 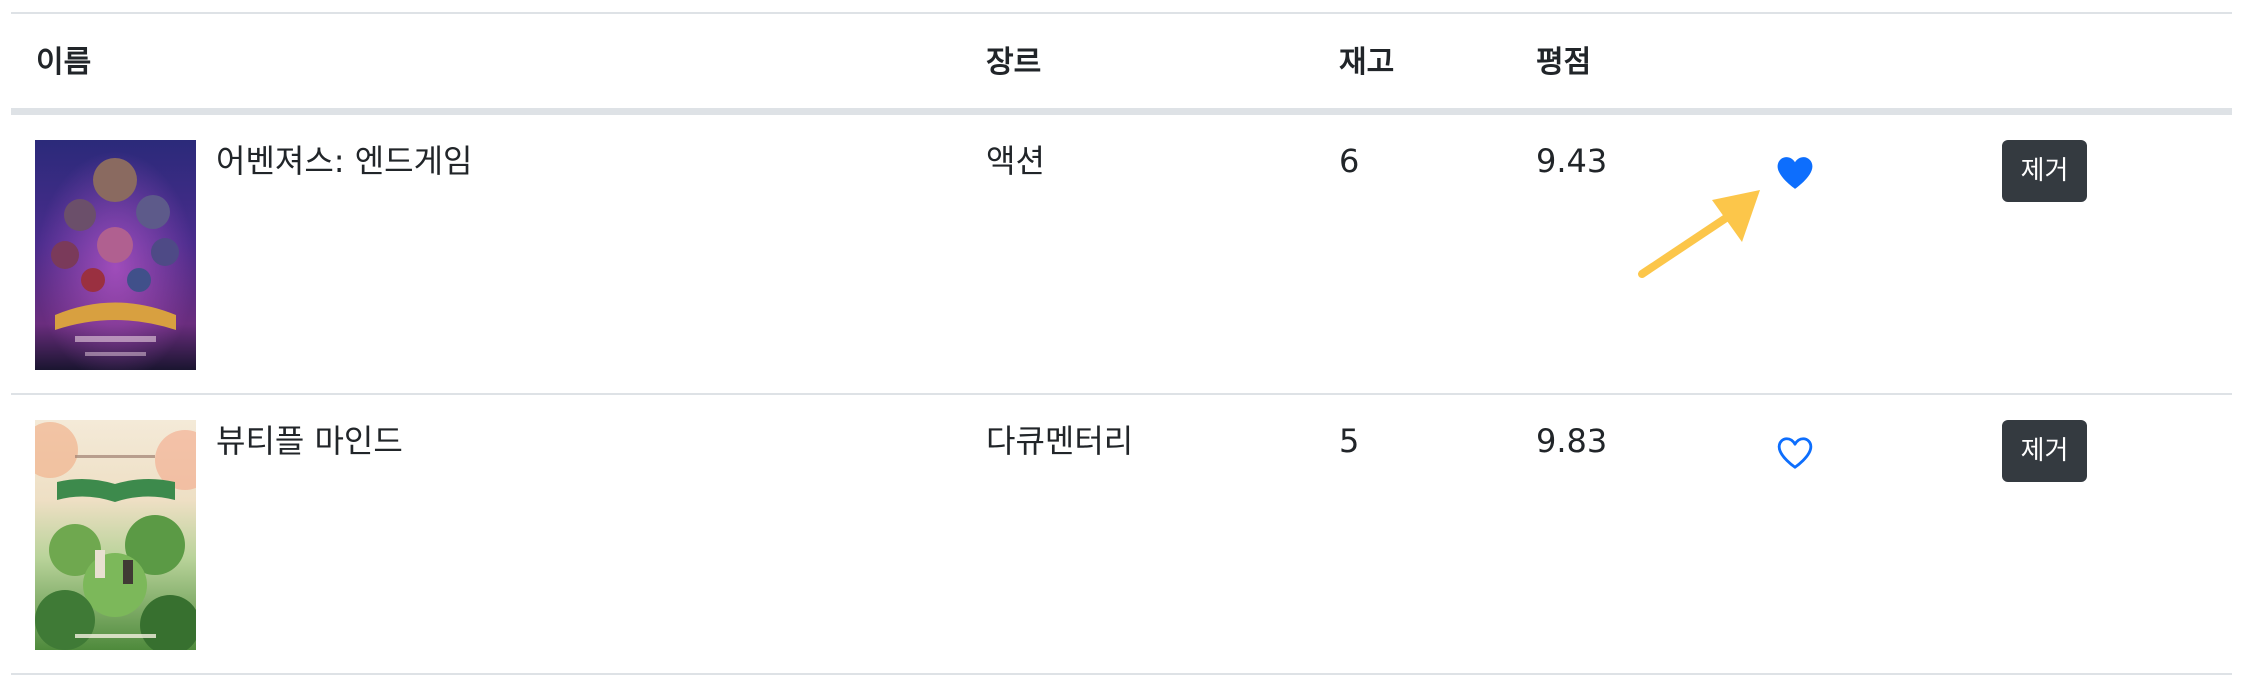 What do you see at coordinates (115, 255) in the screenshot?
I see `avengers-poster-image` at bounding box center [115, 255].